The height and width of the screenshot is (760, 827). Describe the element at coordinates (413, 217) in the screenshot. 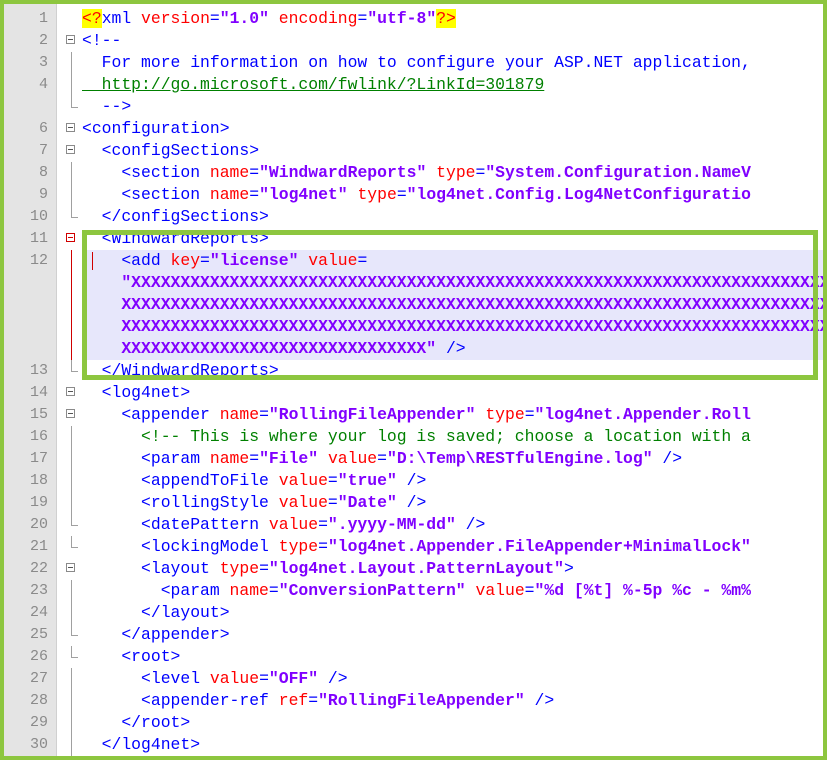

I see `code-line: 10 </configSections>` at that location.